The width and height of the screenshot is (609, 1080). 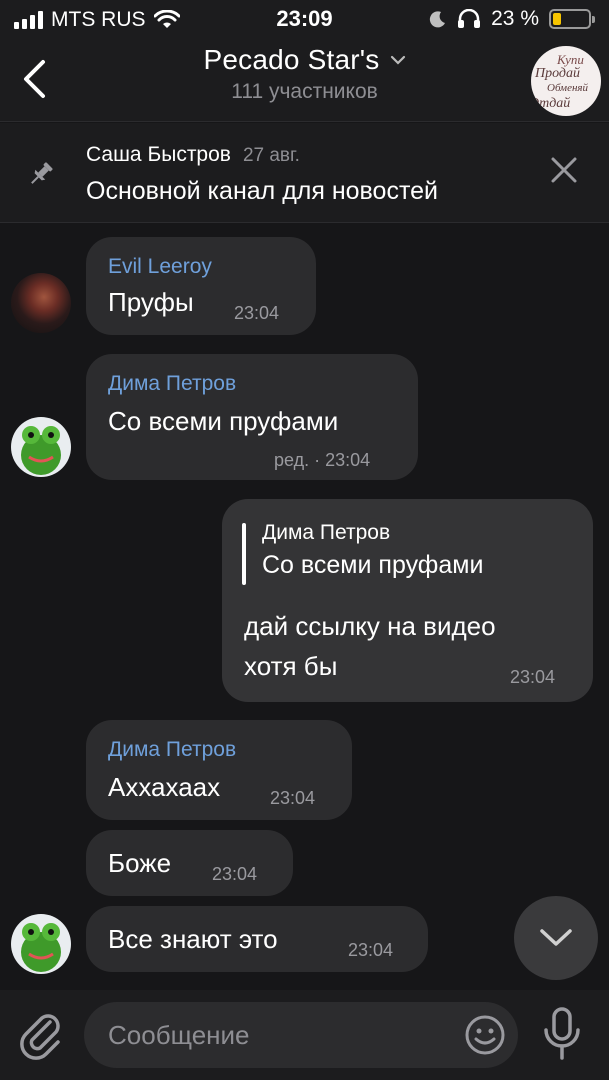 I want to click on input-bar: Сообщение, so click(x=304, y=1035).